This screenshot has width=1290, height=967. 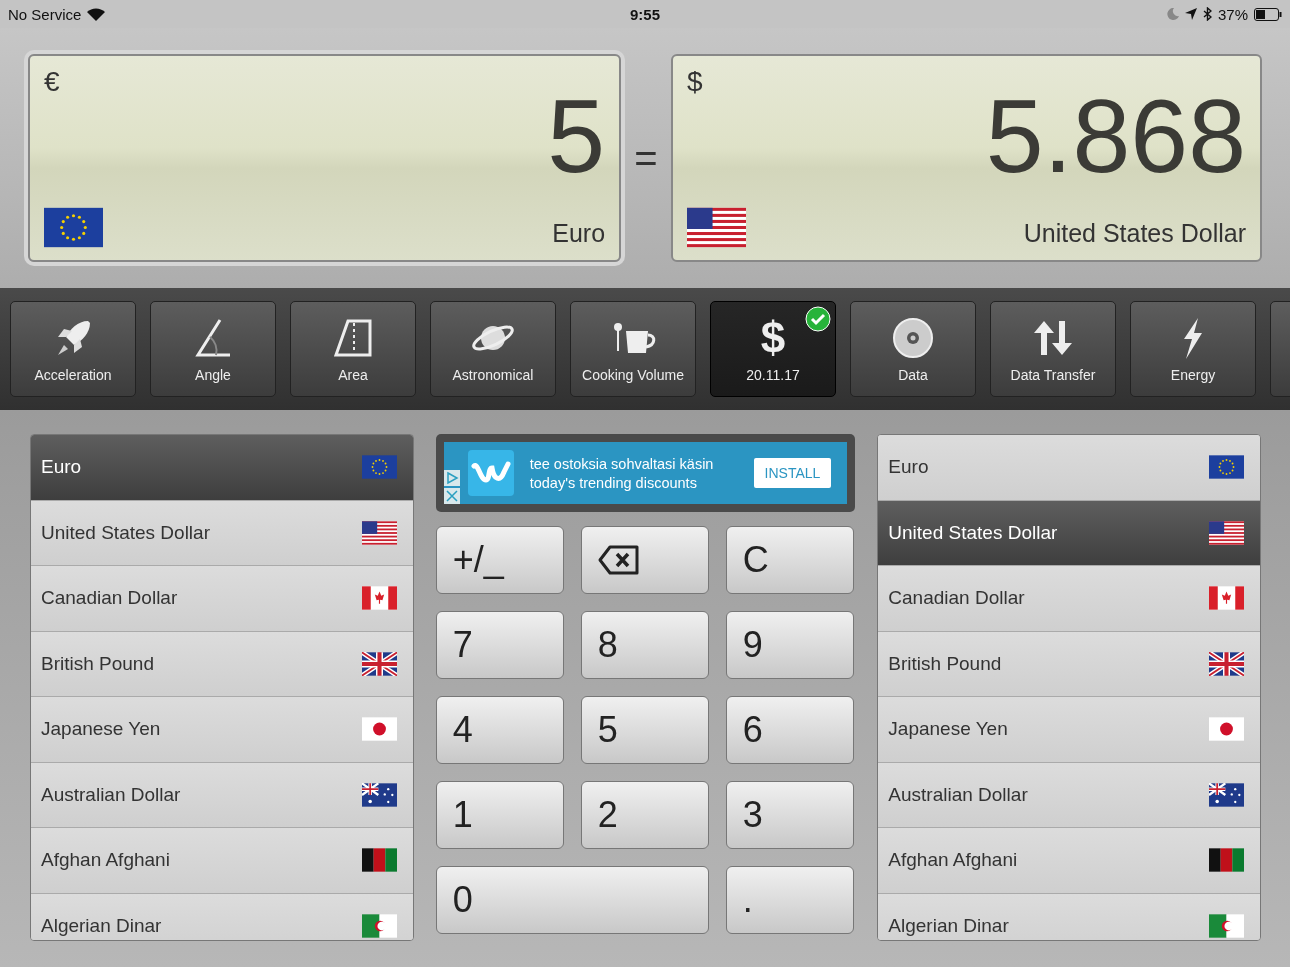 What do you see at coordinates (644, 730) in the screenshot?
I see `keypad-key: 5` at bounding box center [644, 730].